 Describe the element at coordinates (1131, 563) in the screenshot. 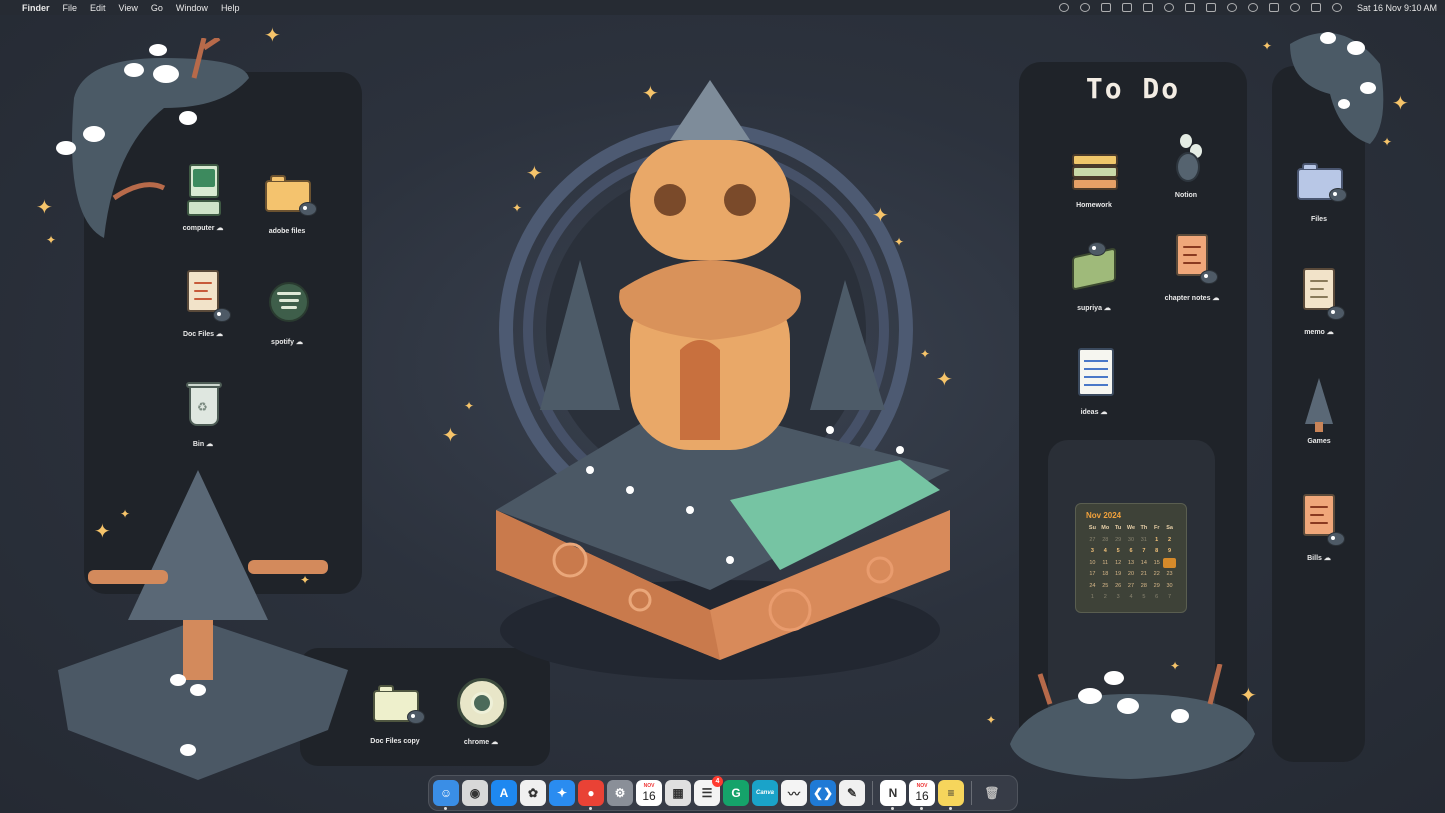

I see `calendar-day: 13` at that location.